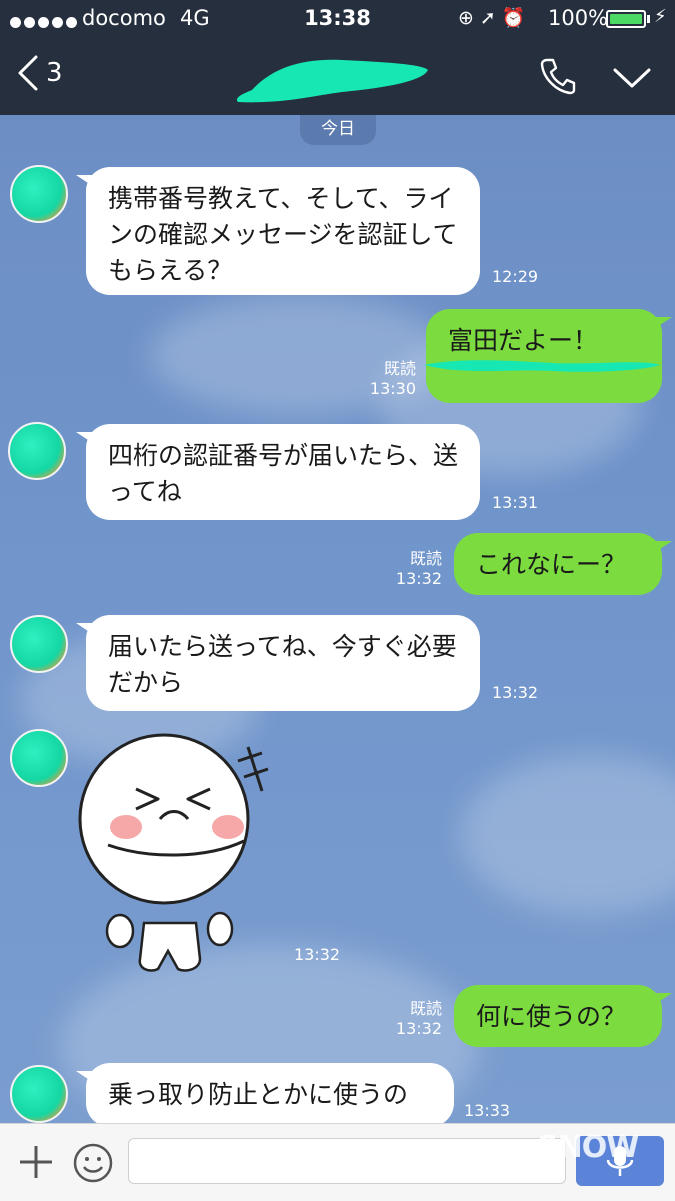 Image resolution: width=675 pixels, height=1201 pixels. What do you see at coordinates (278, 231) in the screenshot?
I see `message-bubble-incoming: 携帯番号教えて、そして、ライ​ンの確認メッセージを認証し​てもらえる？` at bounding box center [278, 231].